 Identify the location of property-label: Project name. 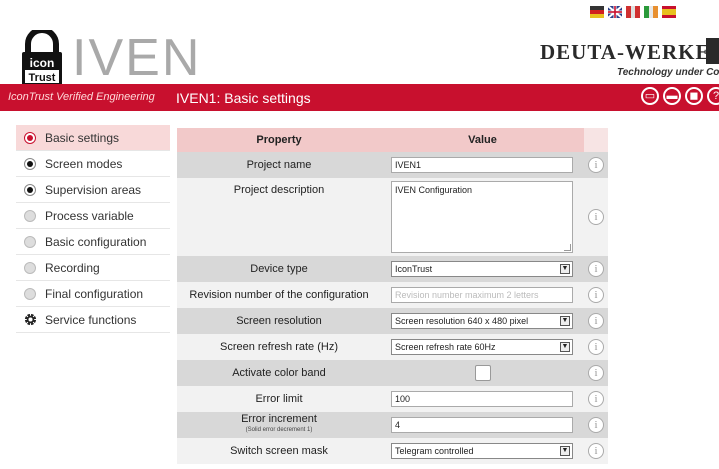
(279, 165).